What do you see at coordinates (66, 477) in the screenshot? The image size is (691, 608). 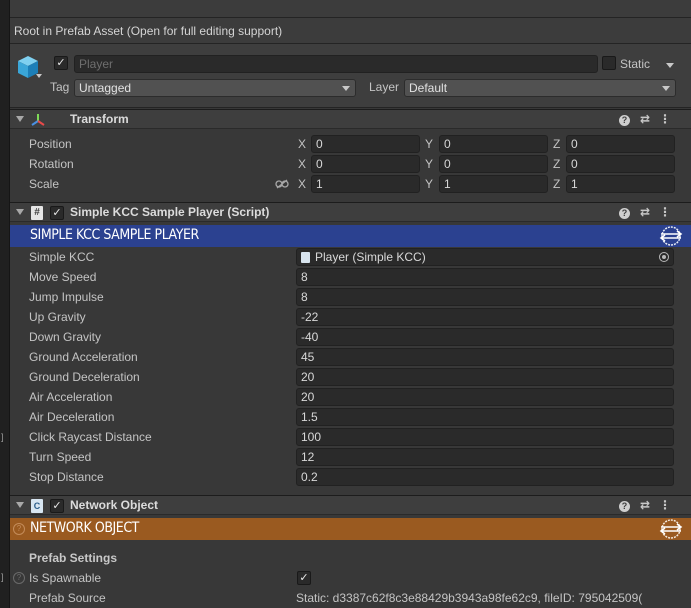 I see `field-label: Stop Distance` at bounding box center [66, 477].